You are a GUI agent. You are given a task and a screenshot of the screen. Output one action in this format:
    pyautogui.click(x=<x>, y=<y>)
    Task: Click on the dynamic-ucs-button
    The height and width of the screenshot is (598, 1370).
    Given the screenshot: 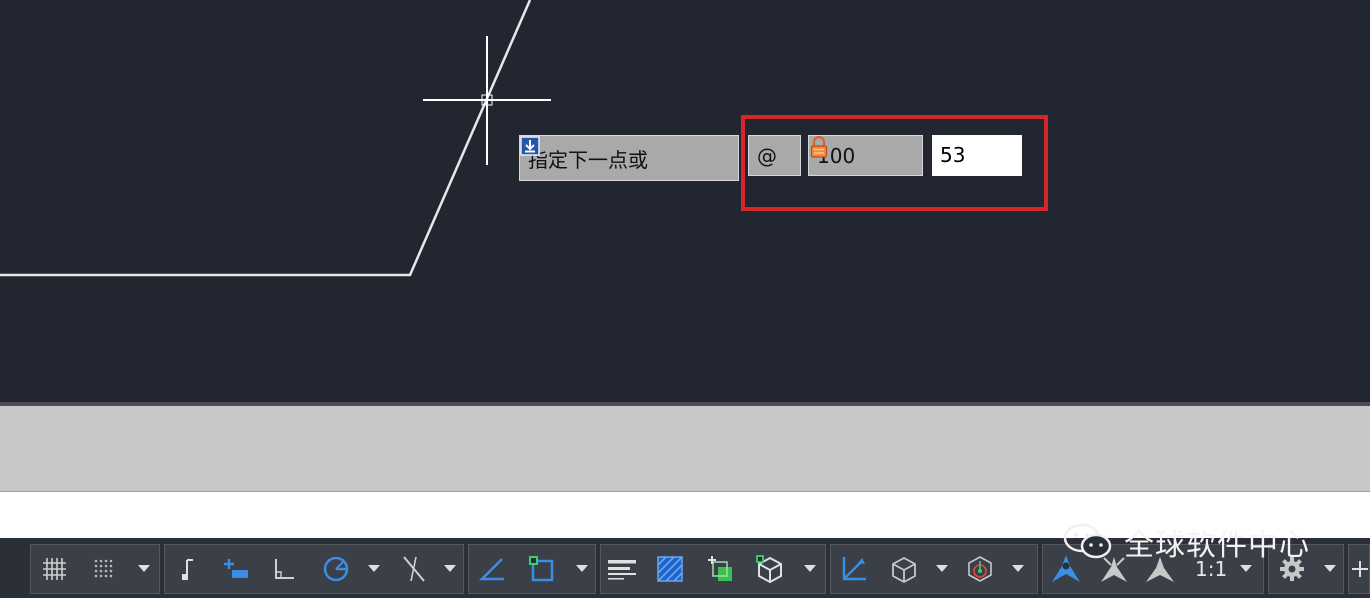 What is the action you would take?
    pyautogui.click(x=854, y=569)
    